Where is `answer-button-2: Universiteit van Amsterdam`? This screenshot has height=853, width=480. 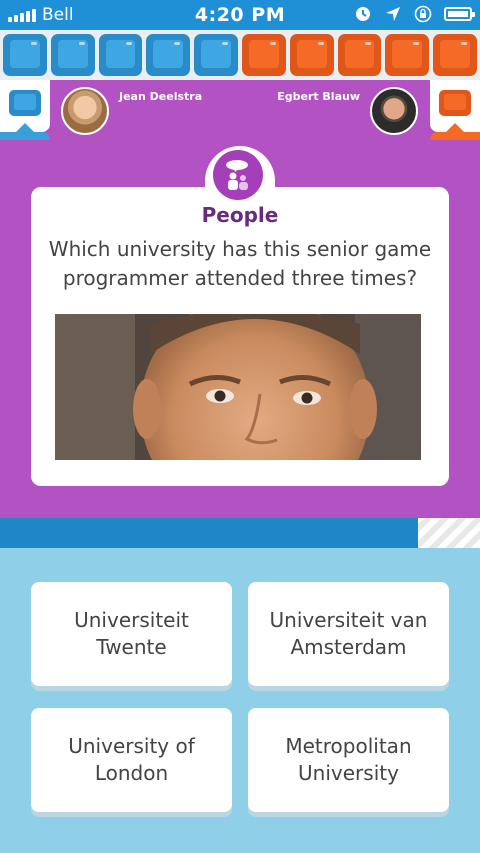
answer-button-2: Universiteit van Amsterdam is located at coordinates (348, 634).